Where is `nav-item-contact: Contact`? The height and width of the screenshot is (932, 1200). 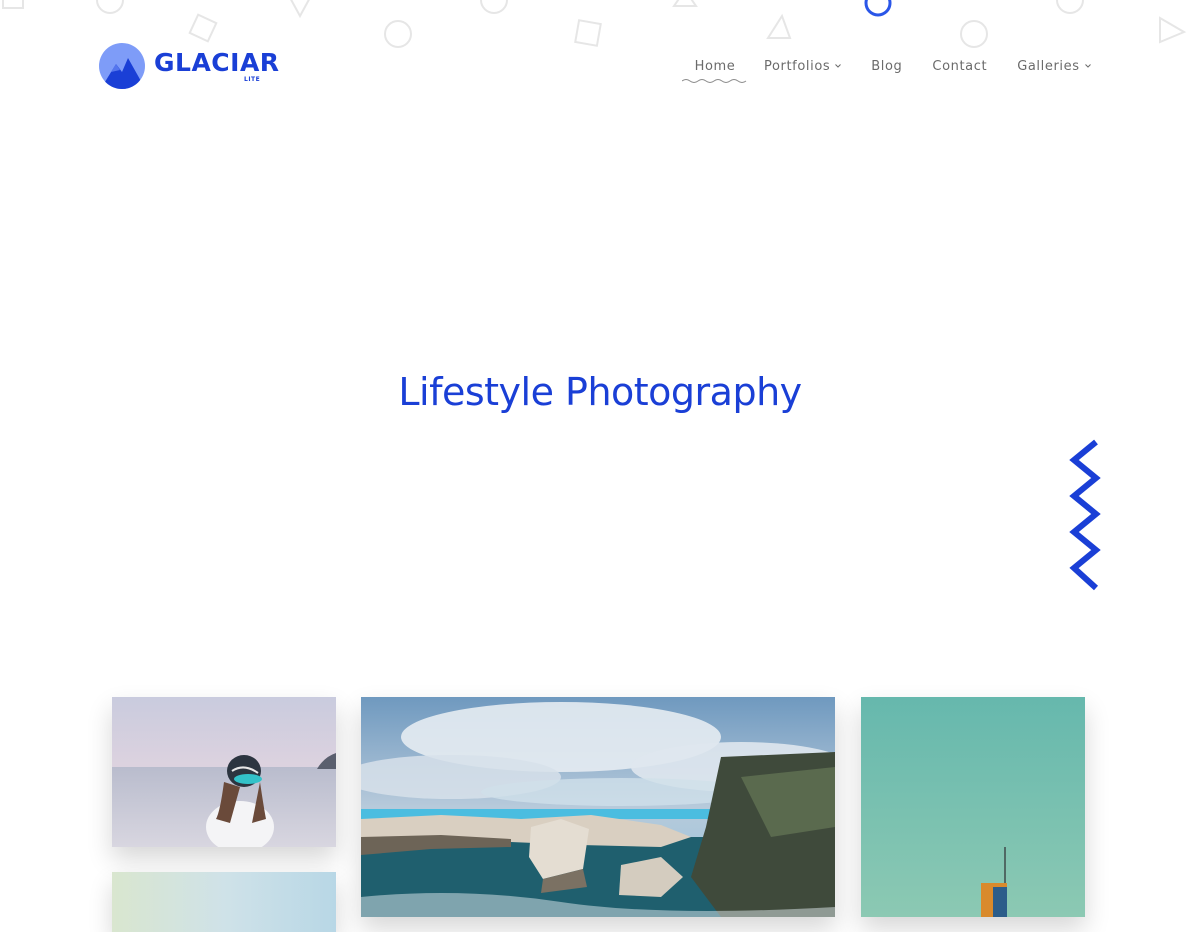
nav-item-contact: Contact is located at coordinates (959, 66).